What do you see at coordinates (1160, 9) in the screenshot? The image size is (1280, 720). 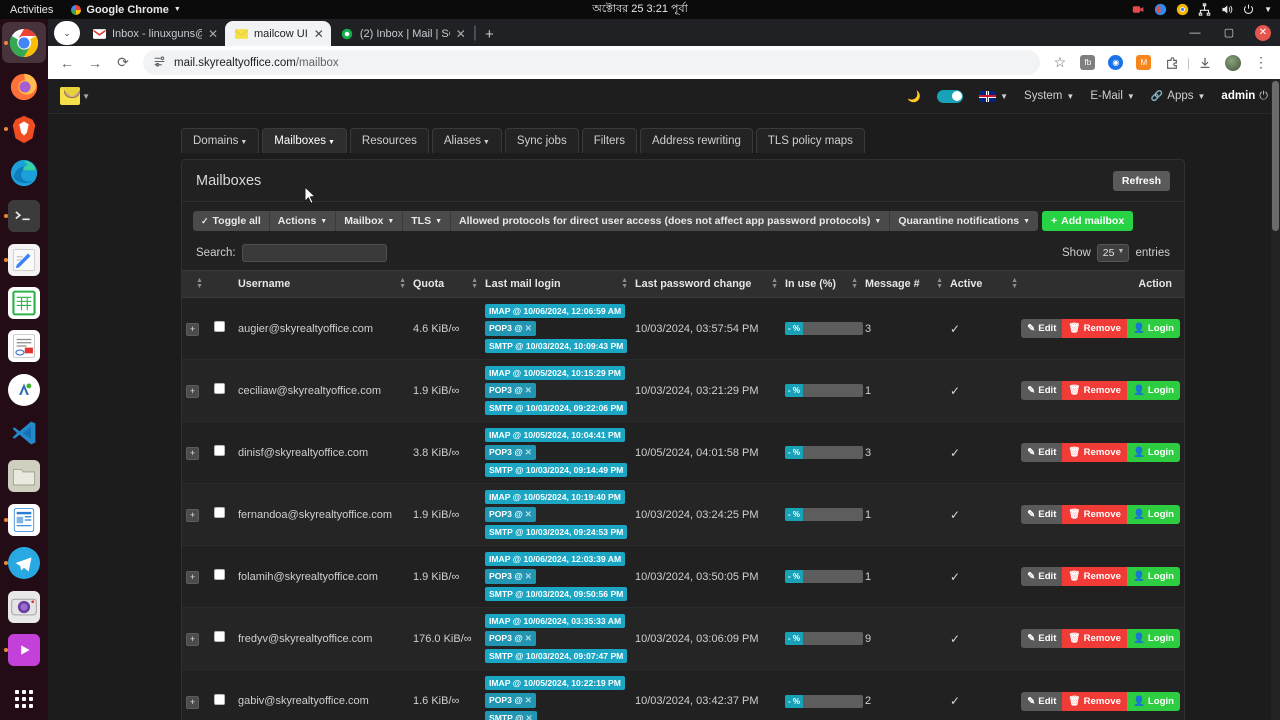 I see `dropbox-icon` at bounding box center [1160, 9].